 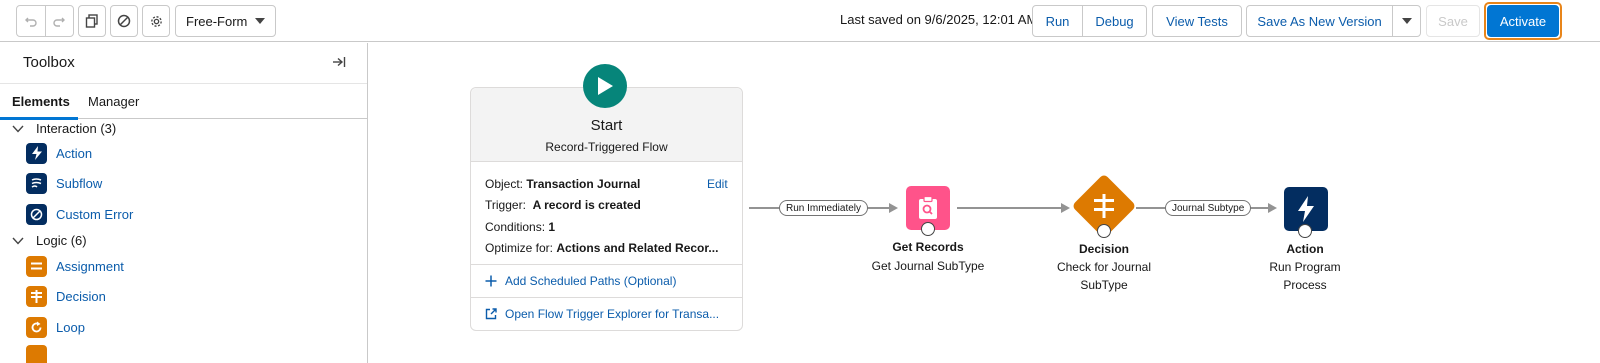 I want to click on decision-subtitle: Check for Journal SubType, so click(x=1104, y=276).